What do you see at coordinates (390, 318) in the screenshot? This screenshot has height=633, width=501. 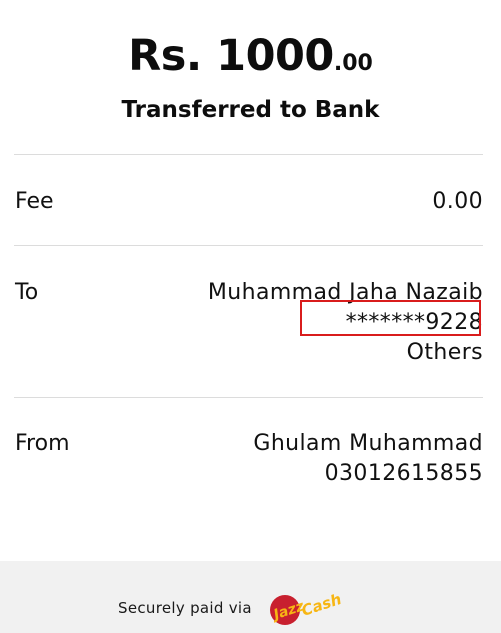 I see `account-highlight-box` at bounding box center [390, 318].